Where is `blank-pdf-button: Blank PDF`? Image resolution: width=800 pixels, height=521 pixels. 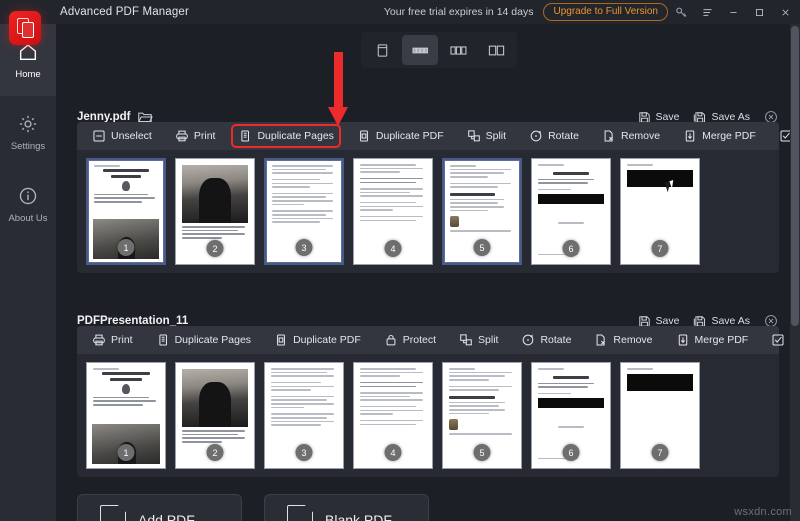
blank-pdf-button: Blank PDF is located at coordinates (346, 507).